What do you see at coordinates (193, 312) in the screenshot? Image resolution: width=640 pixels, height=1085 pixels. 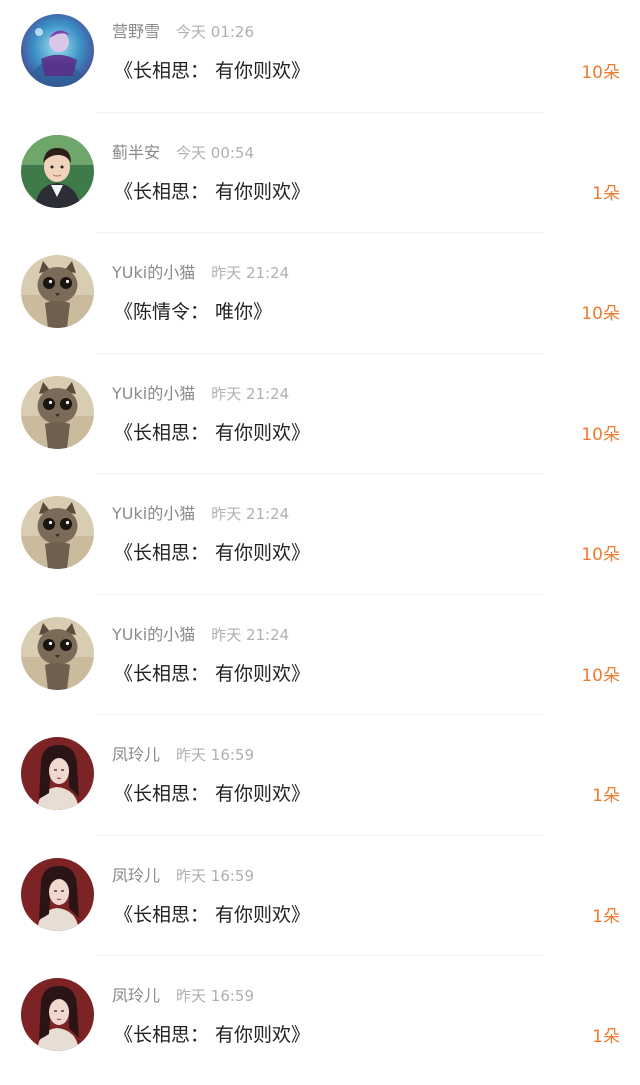 I see `work-title: 《陈情令： 唯你》` at bounding box center [193, 312].